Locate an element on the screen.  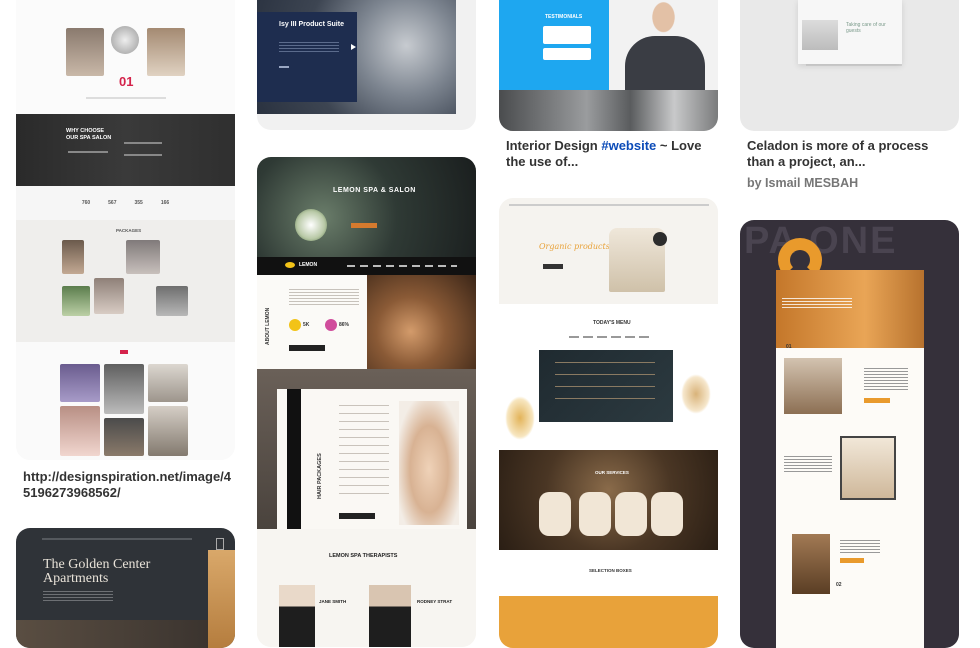
therapist-name-1: JANE SMITH is located at coordinates (333, 601).